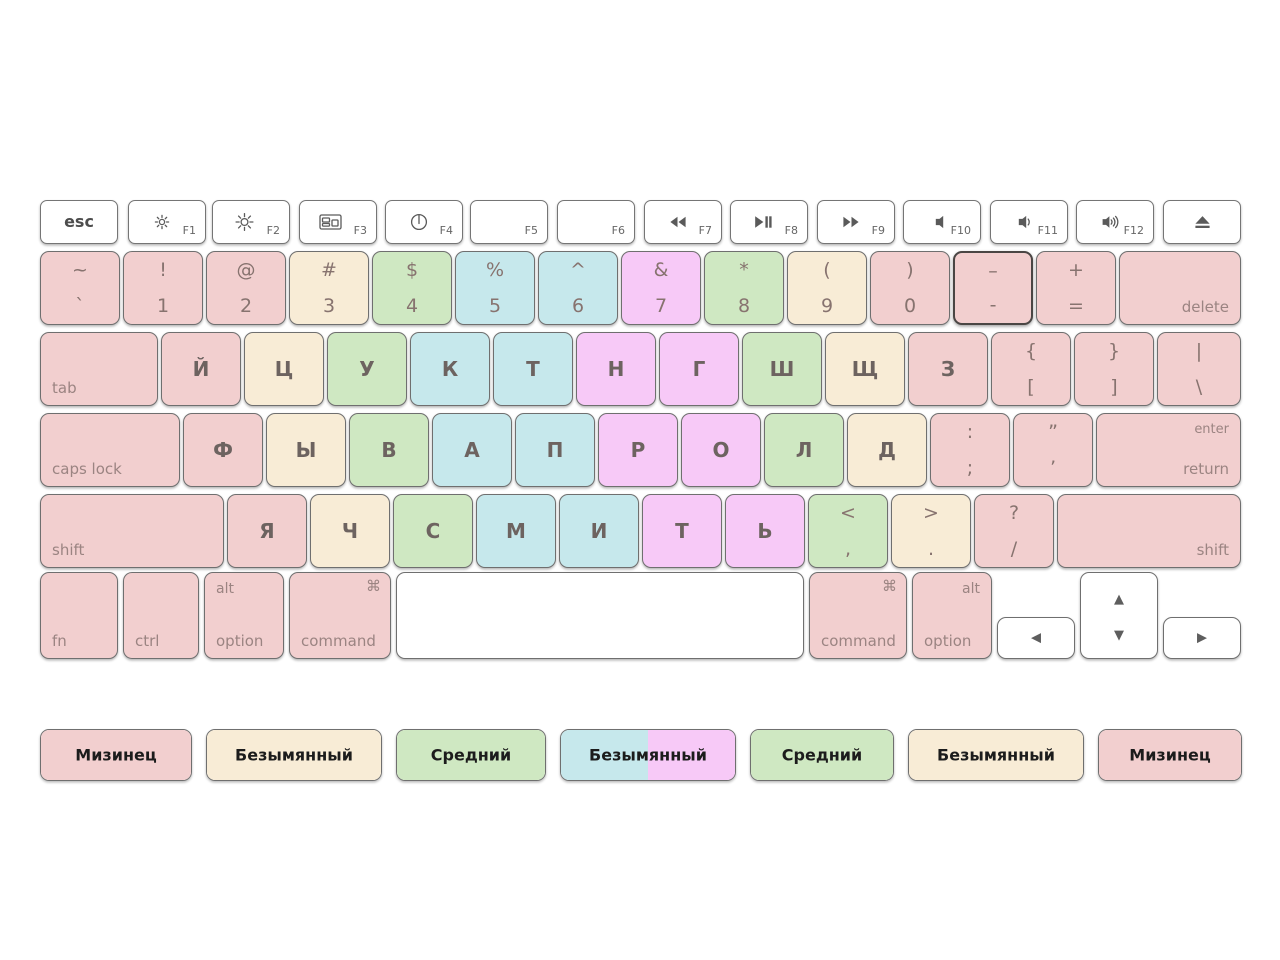  I want to click on legend-pinky-left: Мизинец, so click(116, 755).